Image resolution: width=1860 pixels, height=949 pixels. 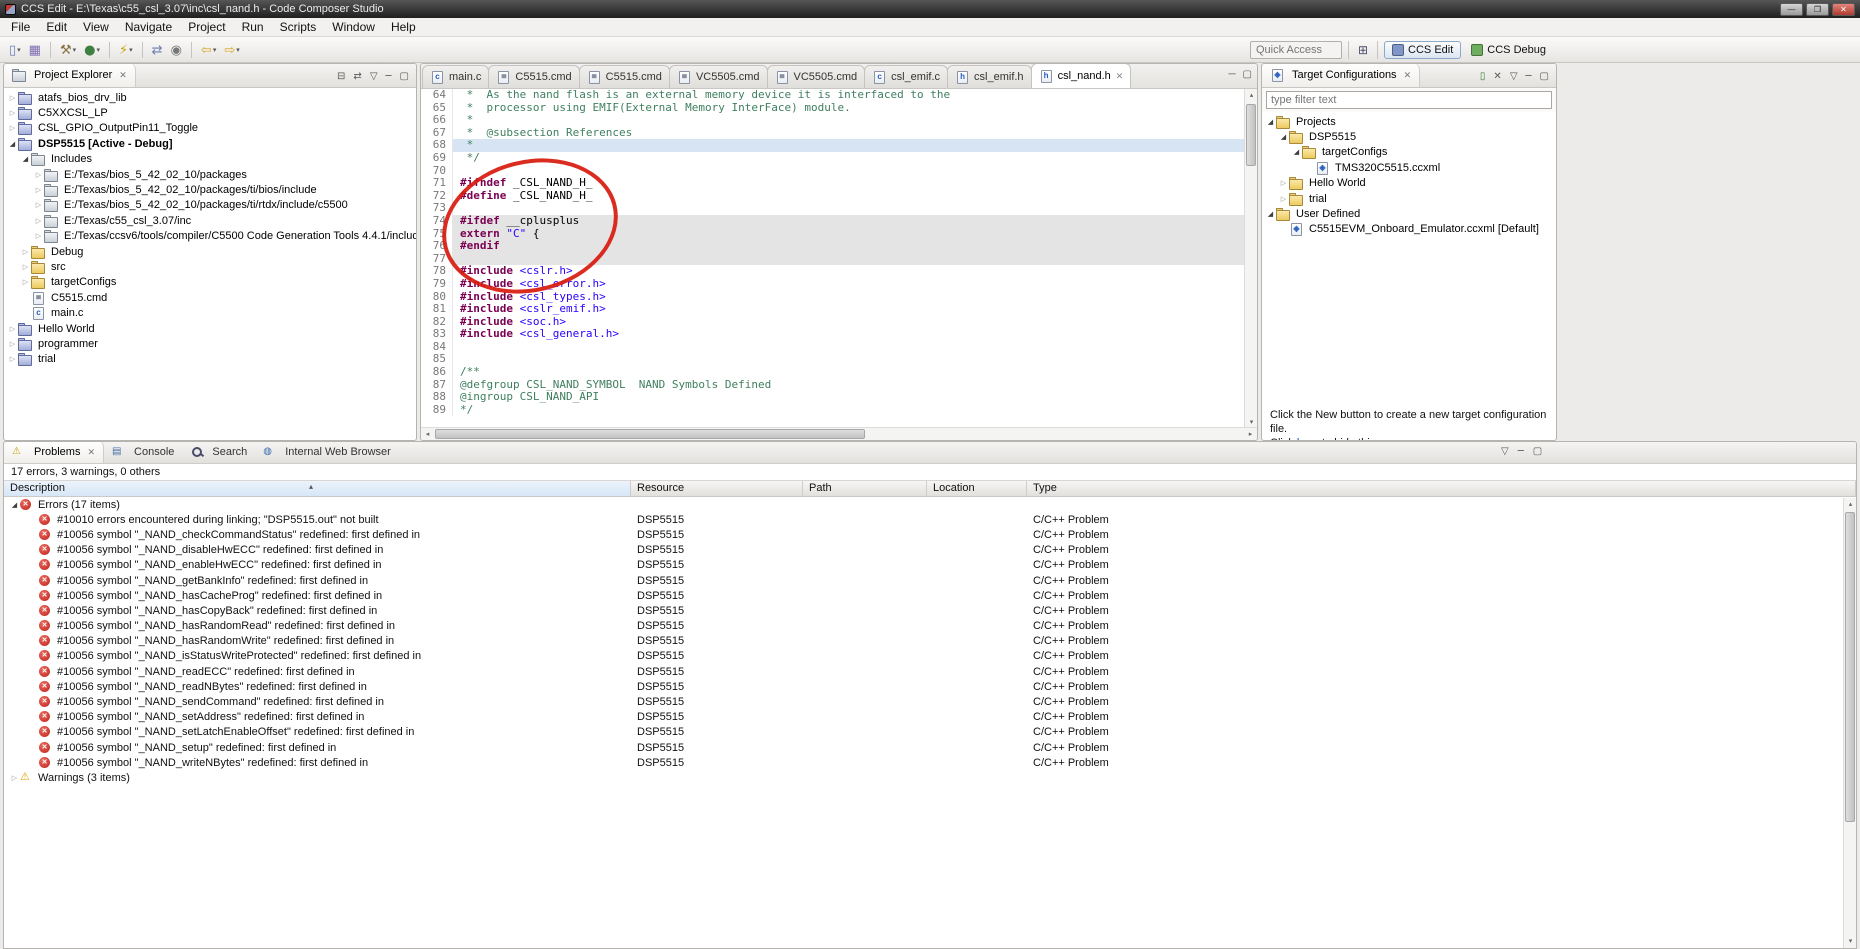 What do you see at coordinates (70, 75) in the screenshot?
I see `tab-project-explorer: Project Explorer ✕` at bounding box center [70, 75].